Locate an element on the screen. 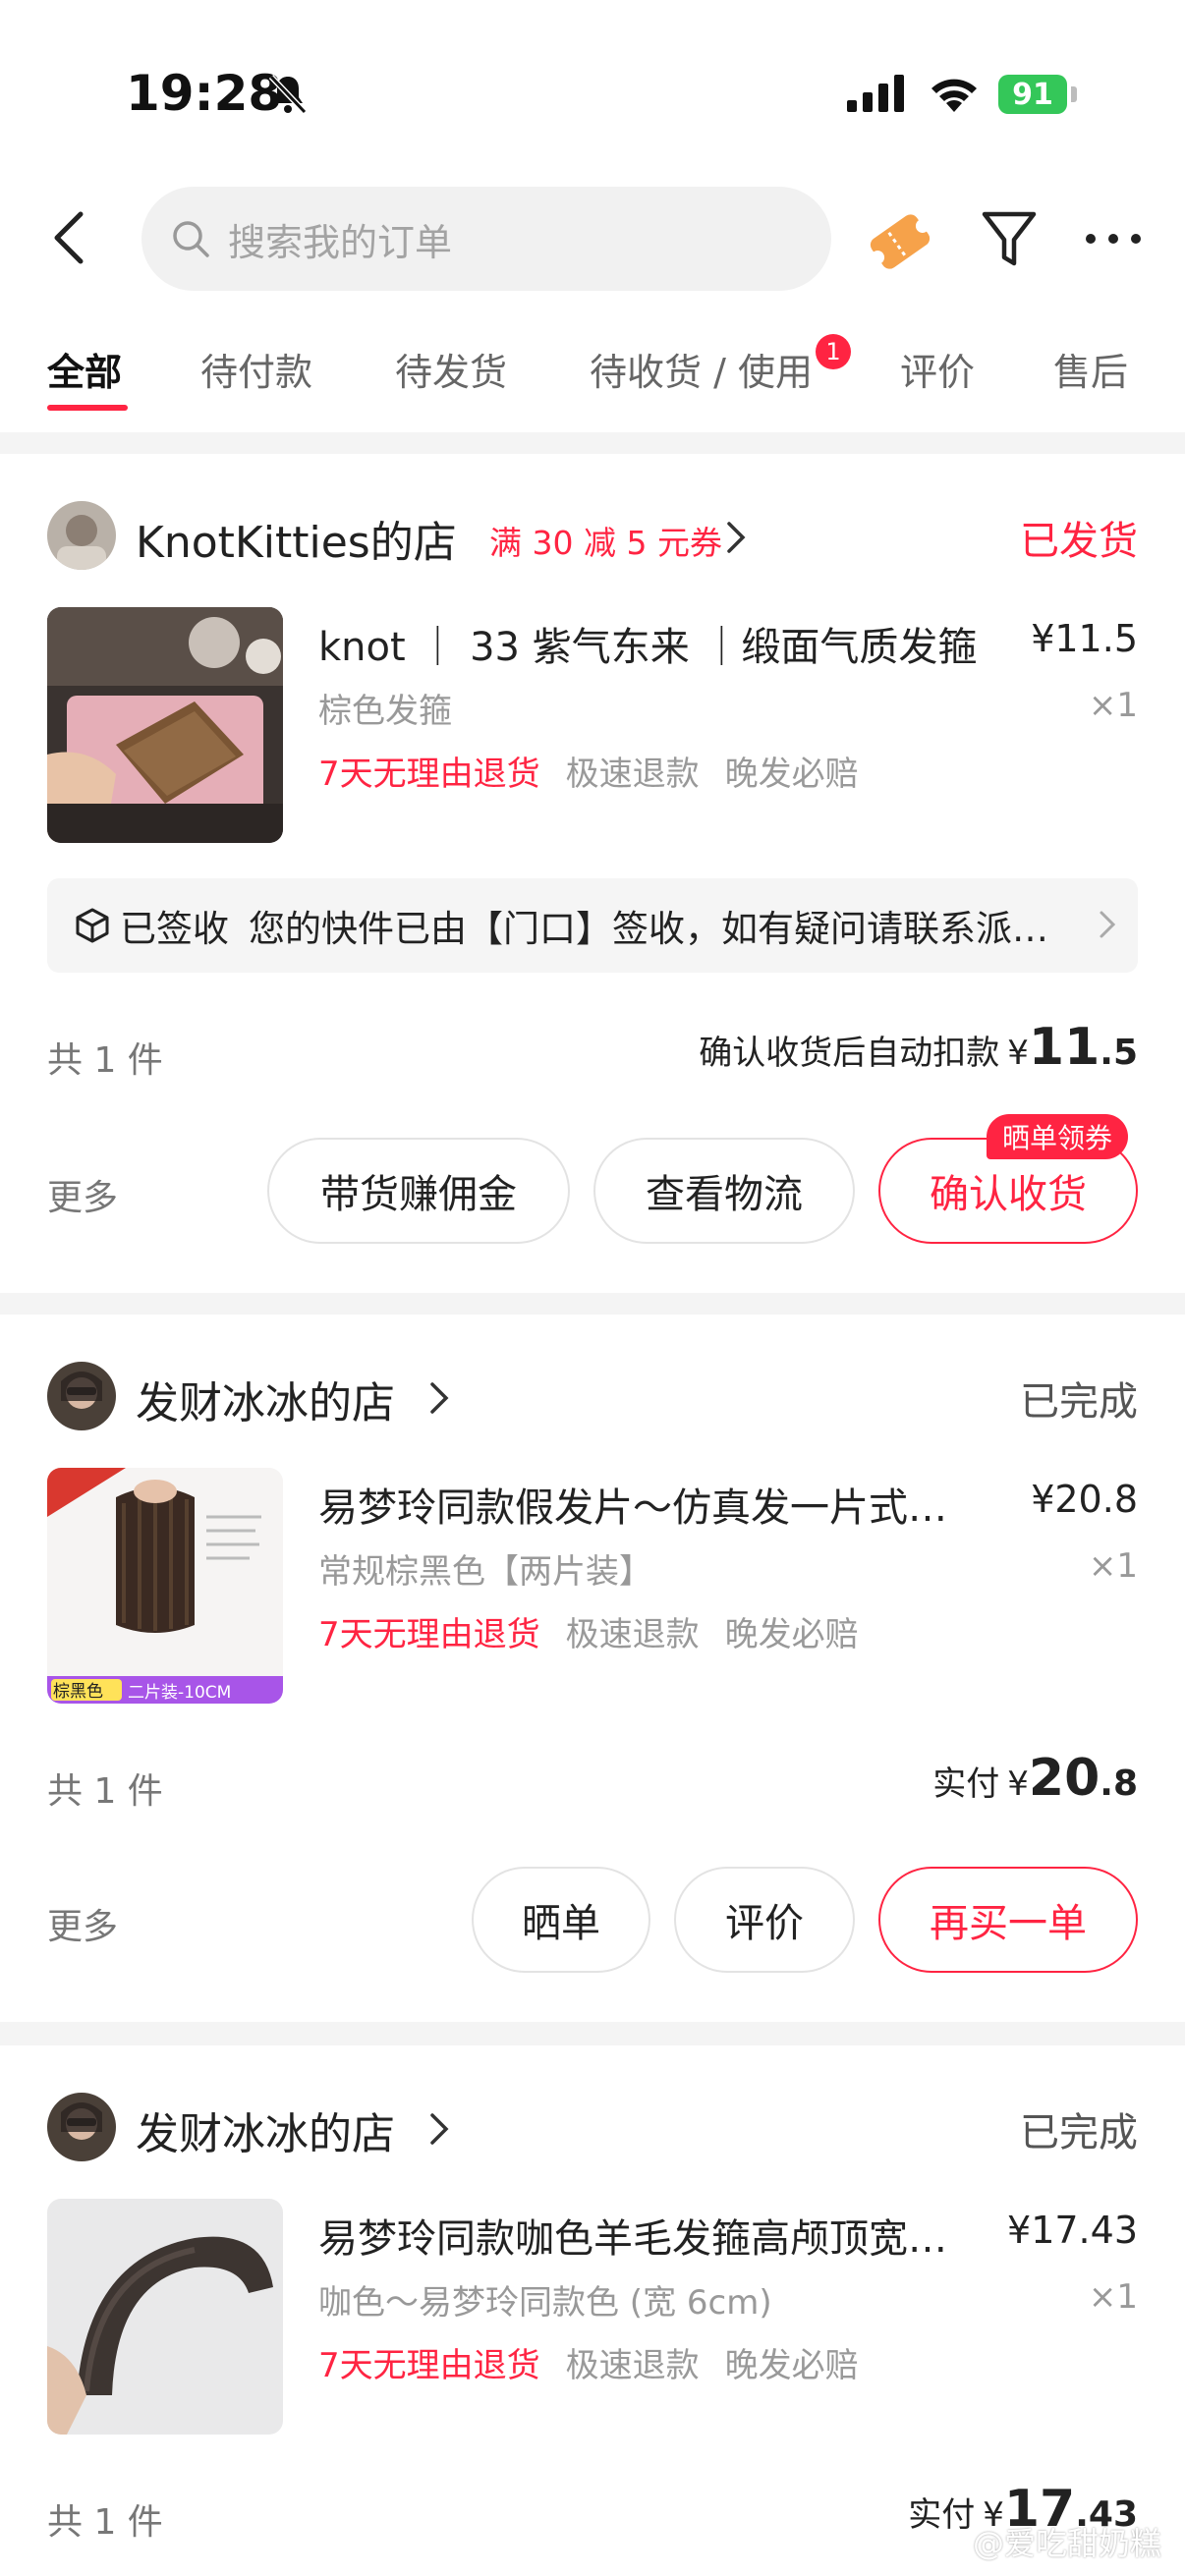  nav-bar: 搜索我的订单 is located at coordinates (592, 241).